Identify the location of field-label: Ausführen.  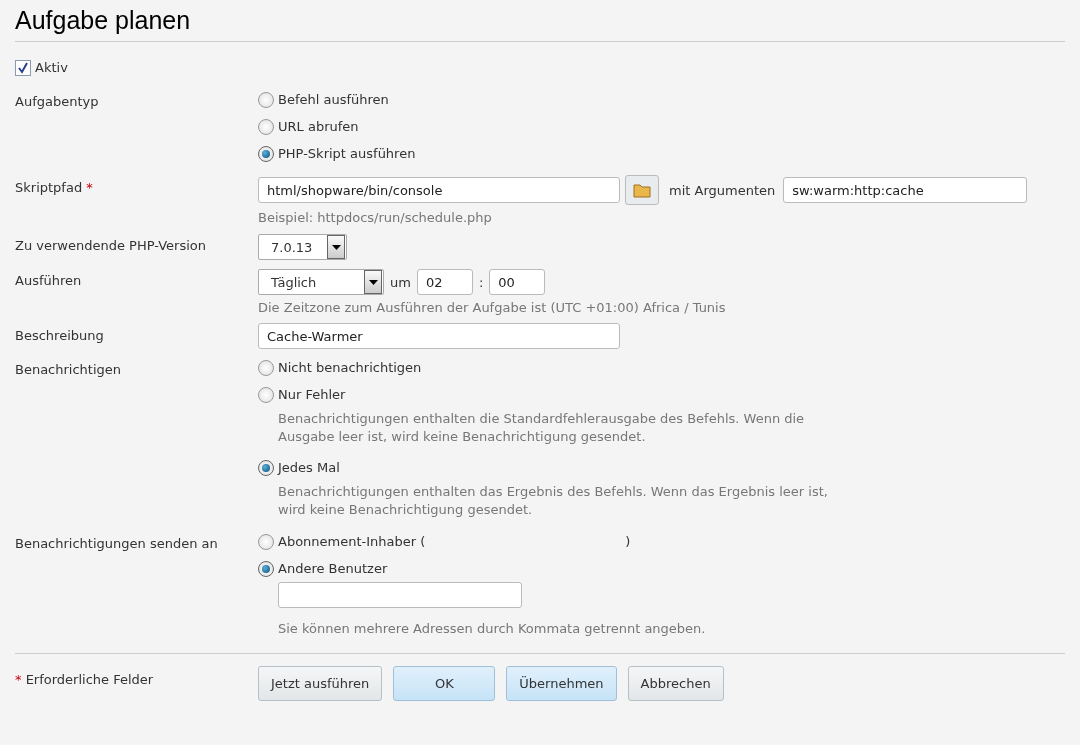
(48, 280).